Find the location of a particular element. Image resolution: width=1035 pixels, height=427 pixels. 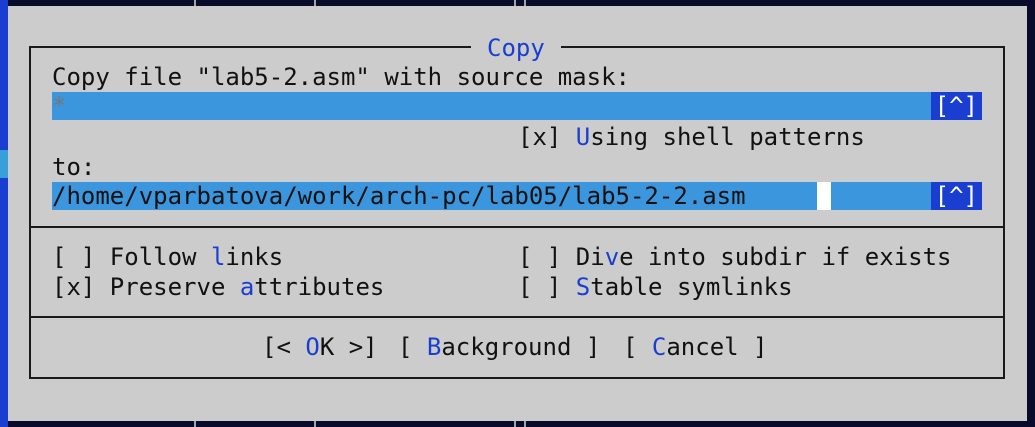

stable-symlinks-mark: [ ] is located at coordinates (547, 287).